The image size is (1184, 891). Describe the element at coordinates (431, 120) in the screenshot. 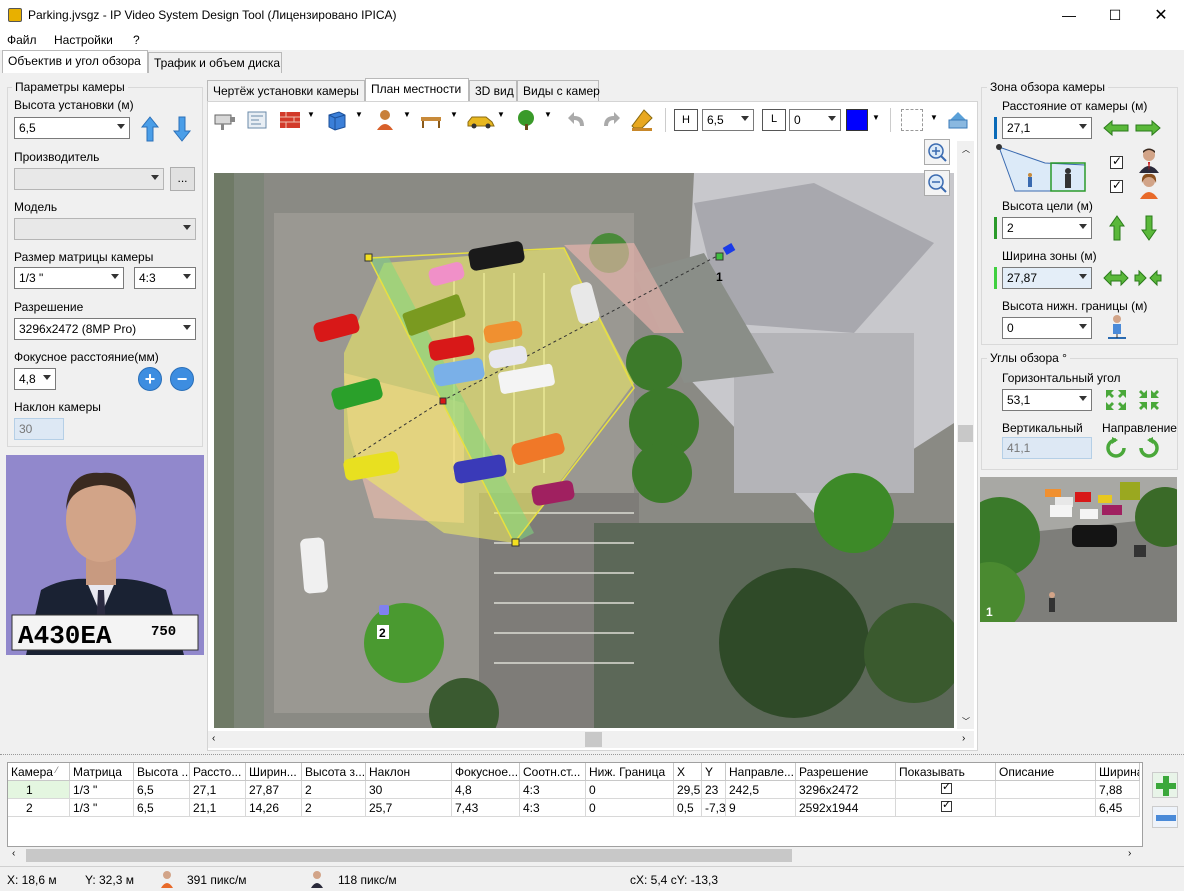

I see `bench-tool-icon` at that location.